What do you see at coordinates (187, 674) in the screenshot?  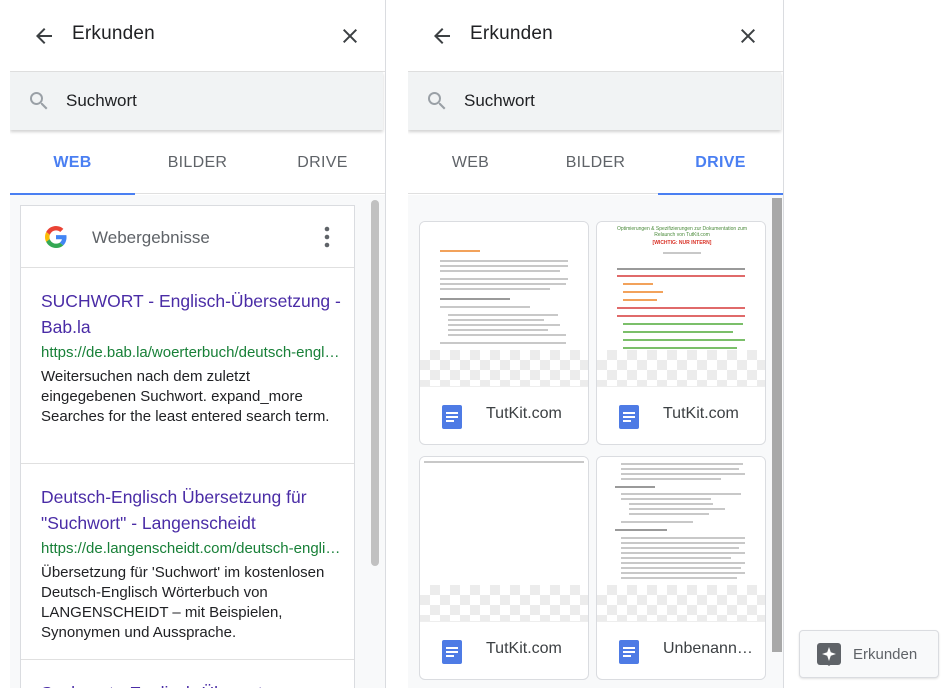 I see `web-result: Suchwort - Englisch-Übersetzung` at bounding box center [187, 674].